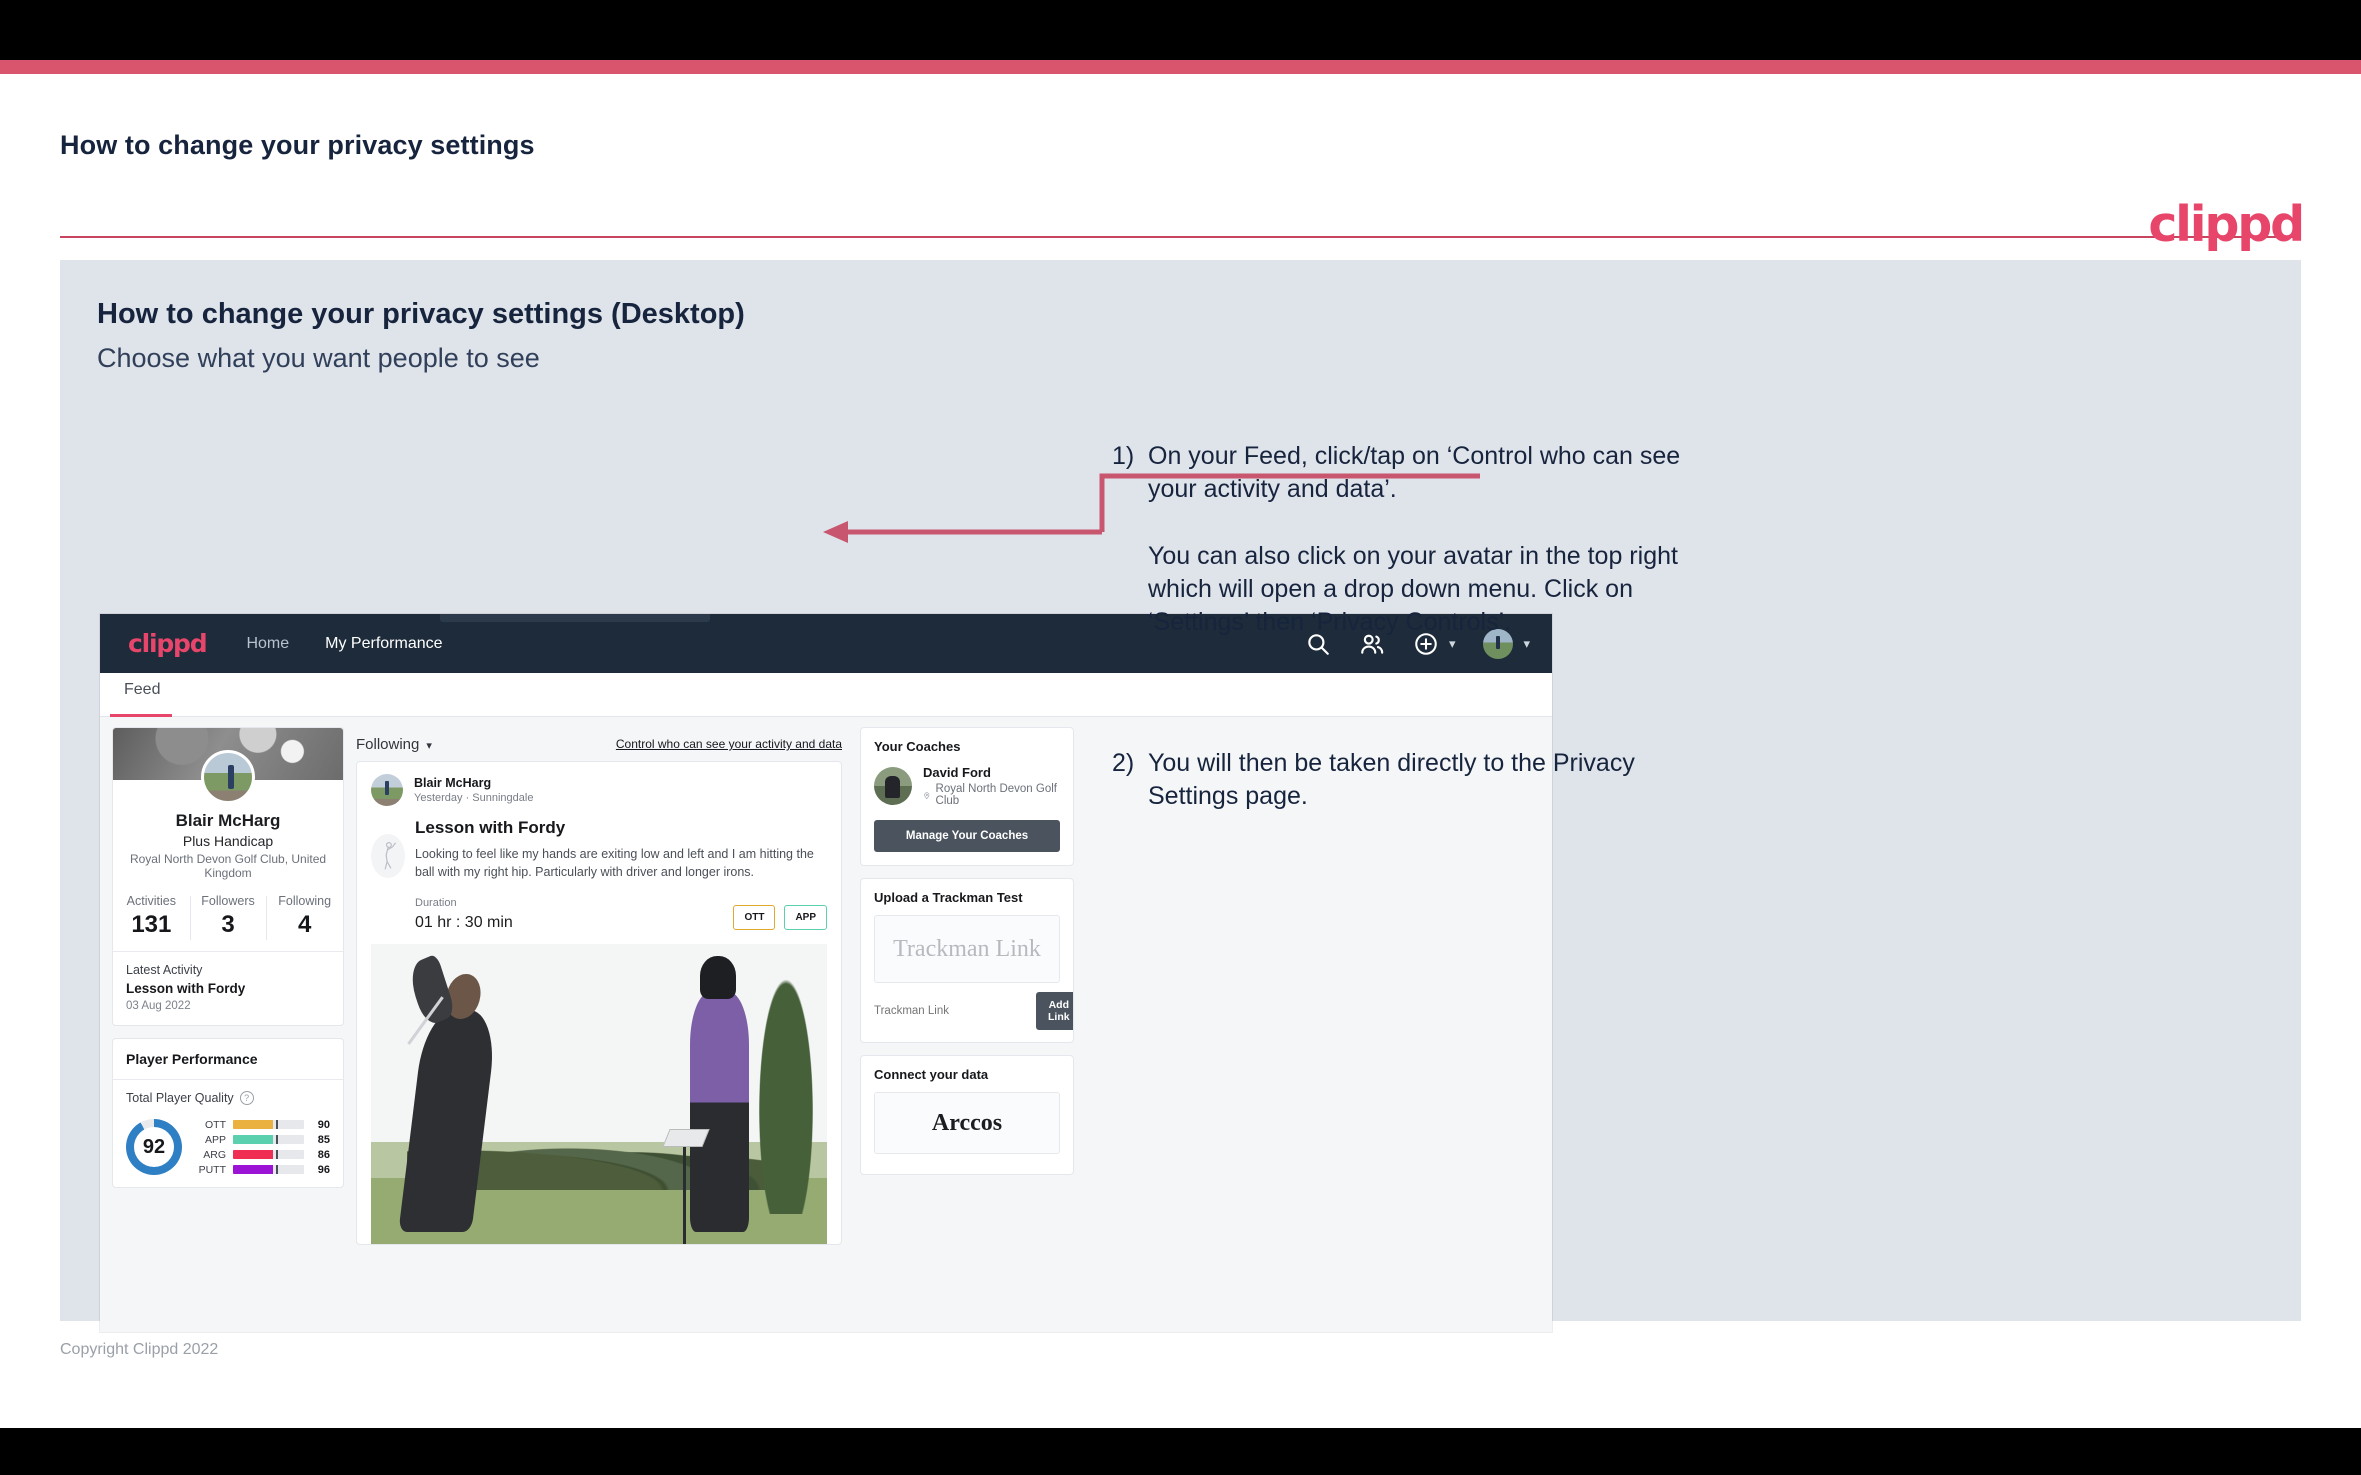  I want to click on coach-entry: David Ford Royal North Devon Golf Club, so click(967, 780).